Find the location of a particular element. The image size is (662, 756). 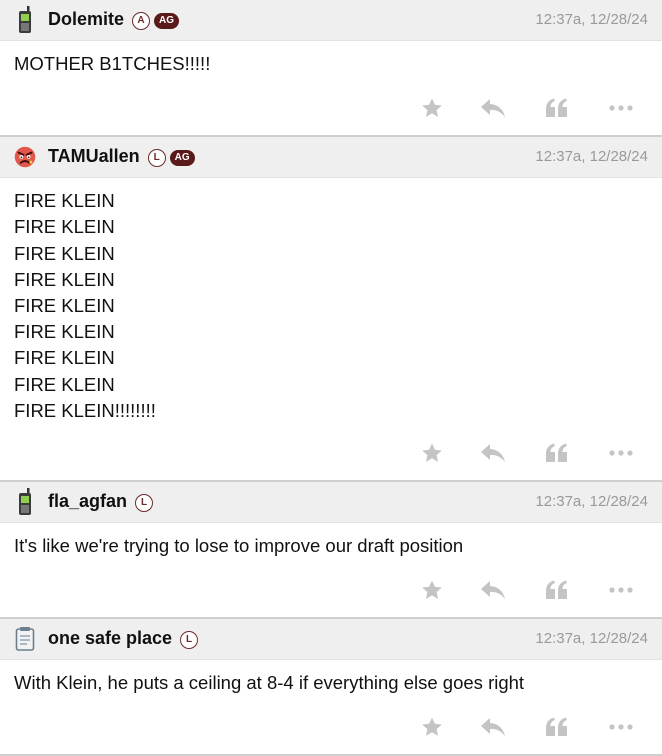

username: Dolemite A AG is located at coordinates (114, 19).